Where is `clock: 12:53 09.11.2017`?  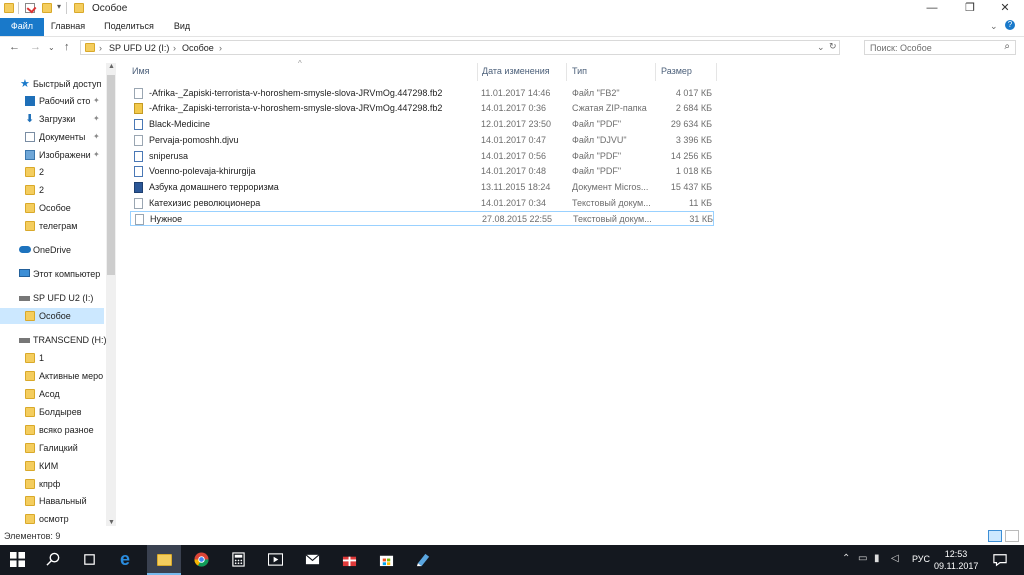
clock: 12:53 09.11.2017 is located at coordinates (956, 560).